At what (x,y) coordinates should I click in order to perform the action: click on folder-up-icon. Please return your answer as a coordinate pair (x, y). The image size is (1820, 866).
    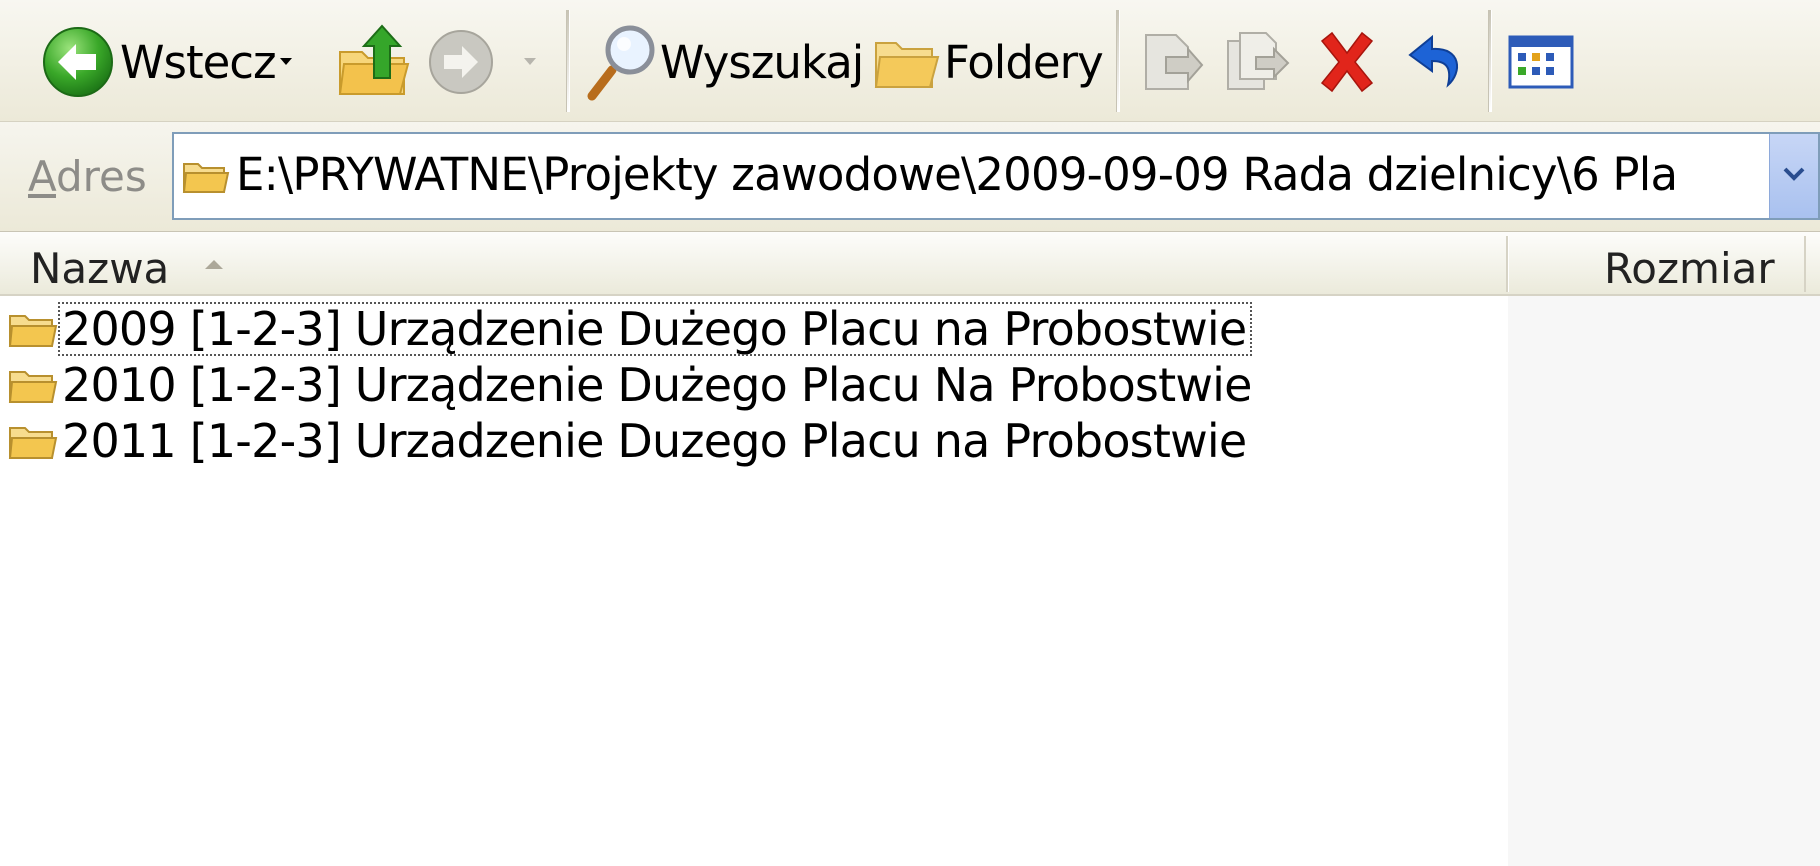
    Looking at the image, I should click on (374, 59).